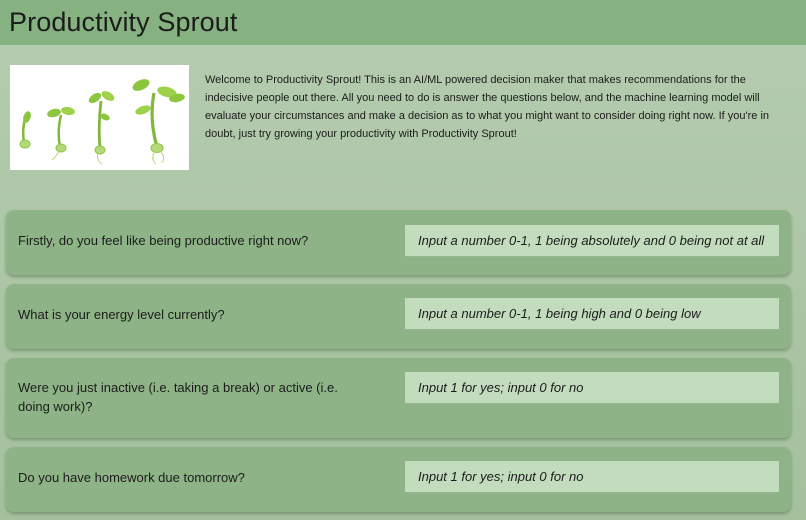  What do you see at coordinates (123, 22) in the screenshot?
I see `page-title: Productivity Sprout` at bounding box center [123, 22].